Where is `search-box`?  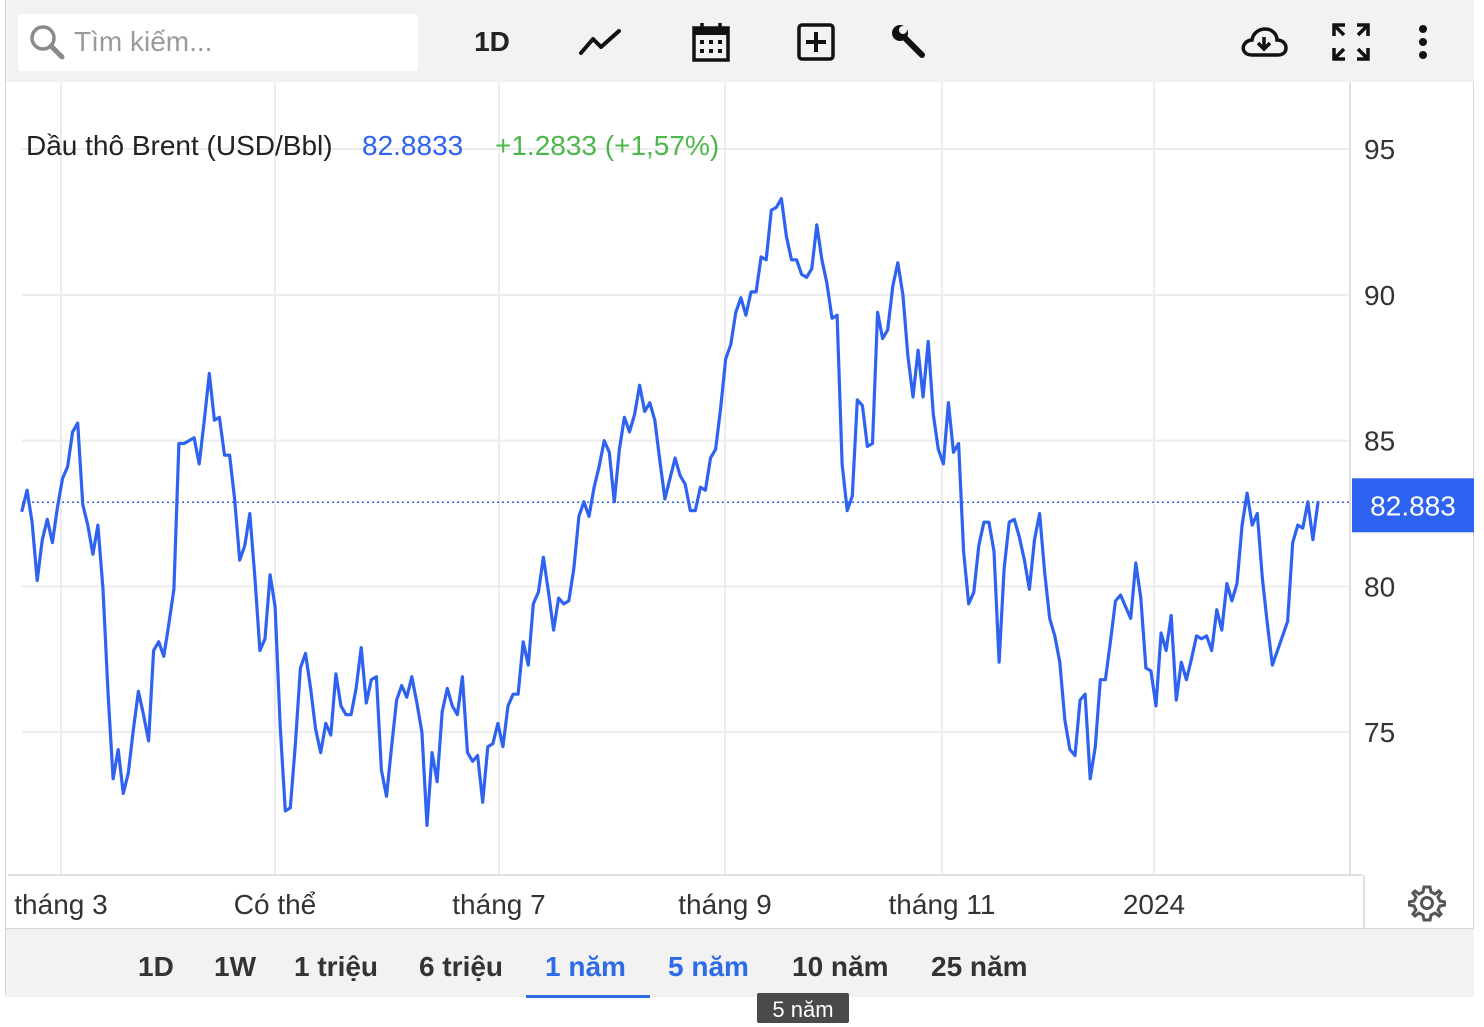 search-box is located at coordinates (218, 42).